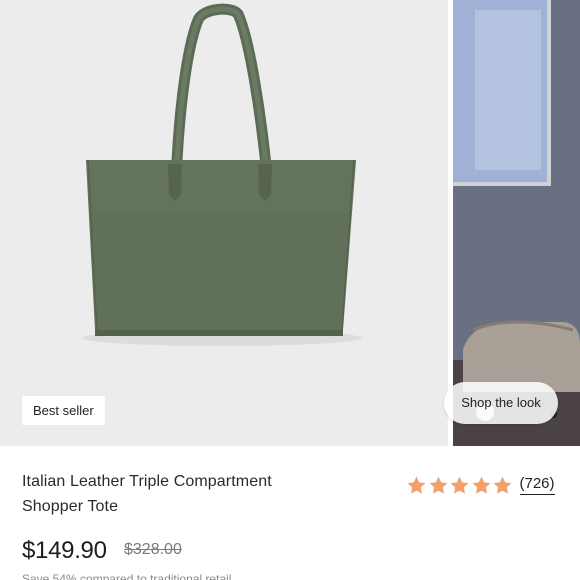 Image resolution: width=580 pixels, height=580 pixels. I want to click on review-count-link: (726), so click(537, 485).